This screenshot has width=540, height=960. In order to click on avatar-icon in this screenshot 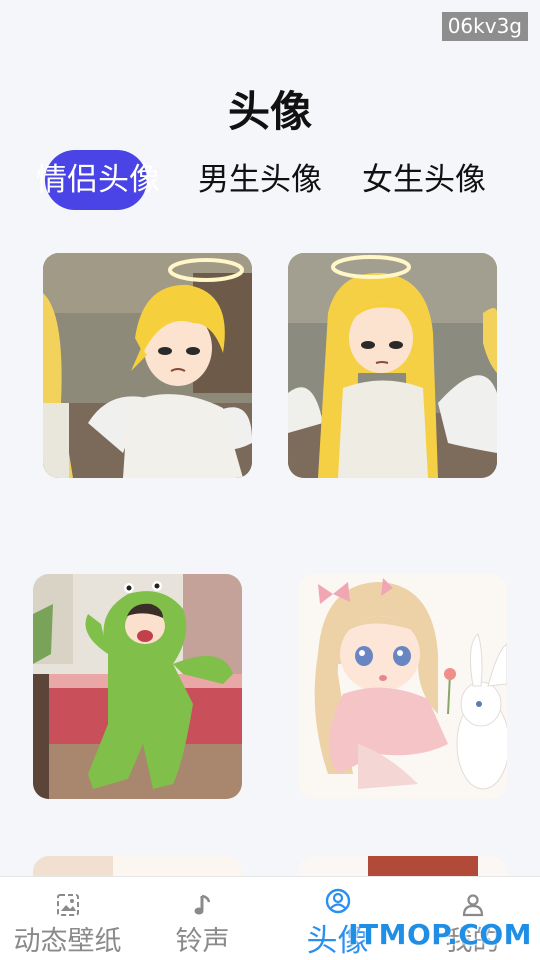, I will do `click(337, 901)`.